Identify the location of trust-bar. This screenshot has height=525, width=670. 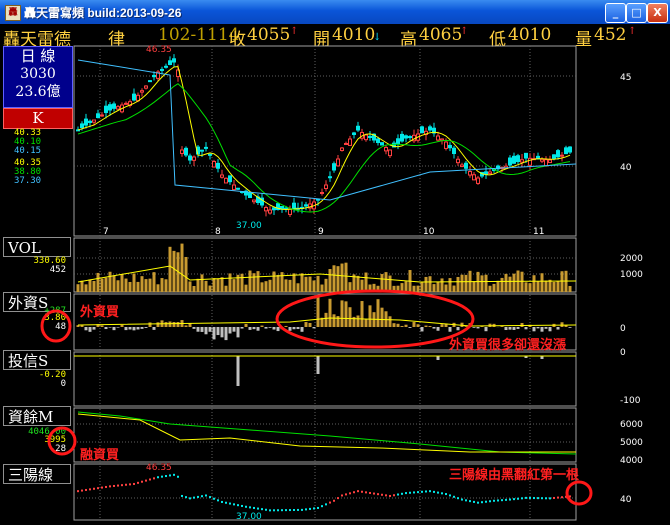
(318, 365).